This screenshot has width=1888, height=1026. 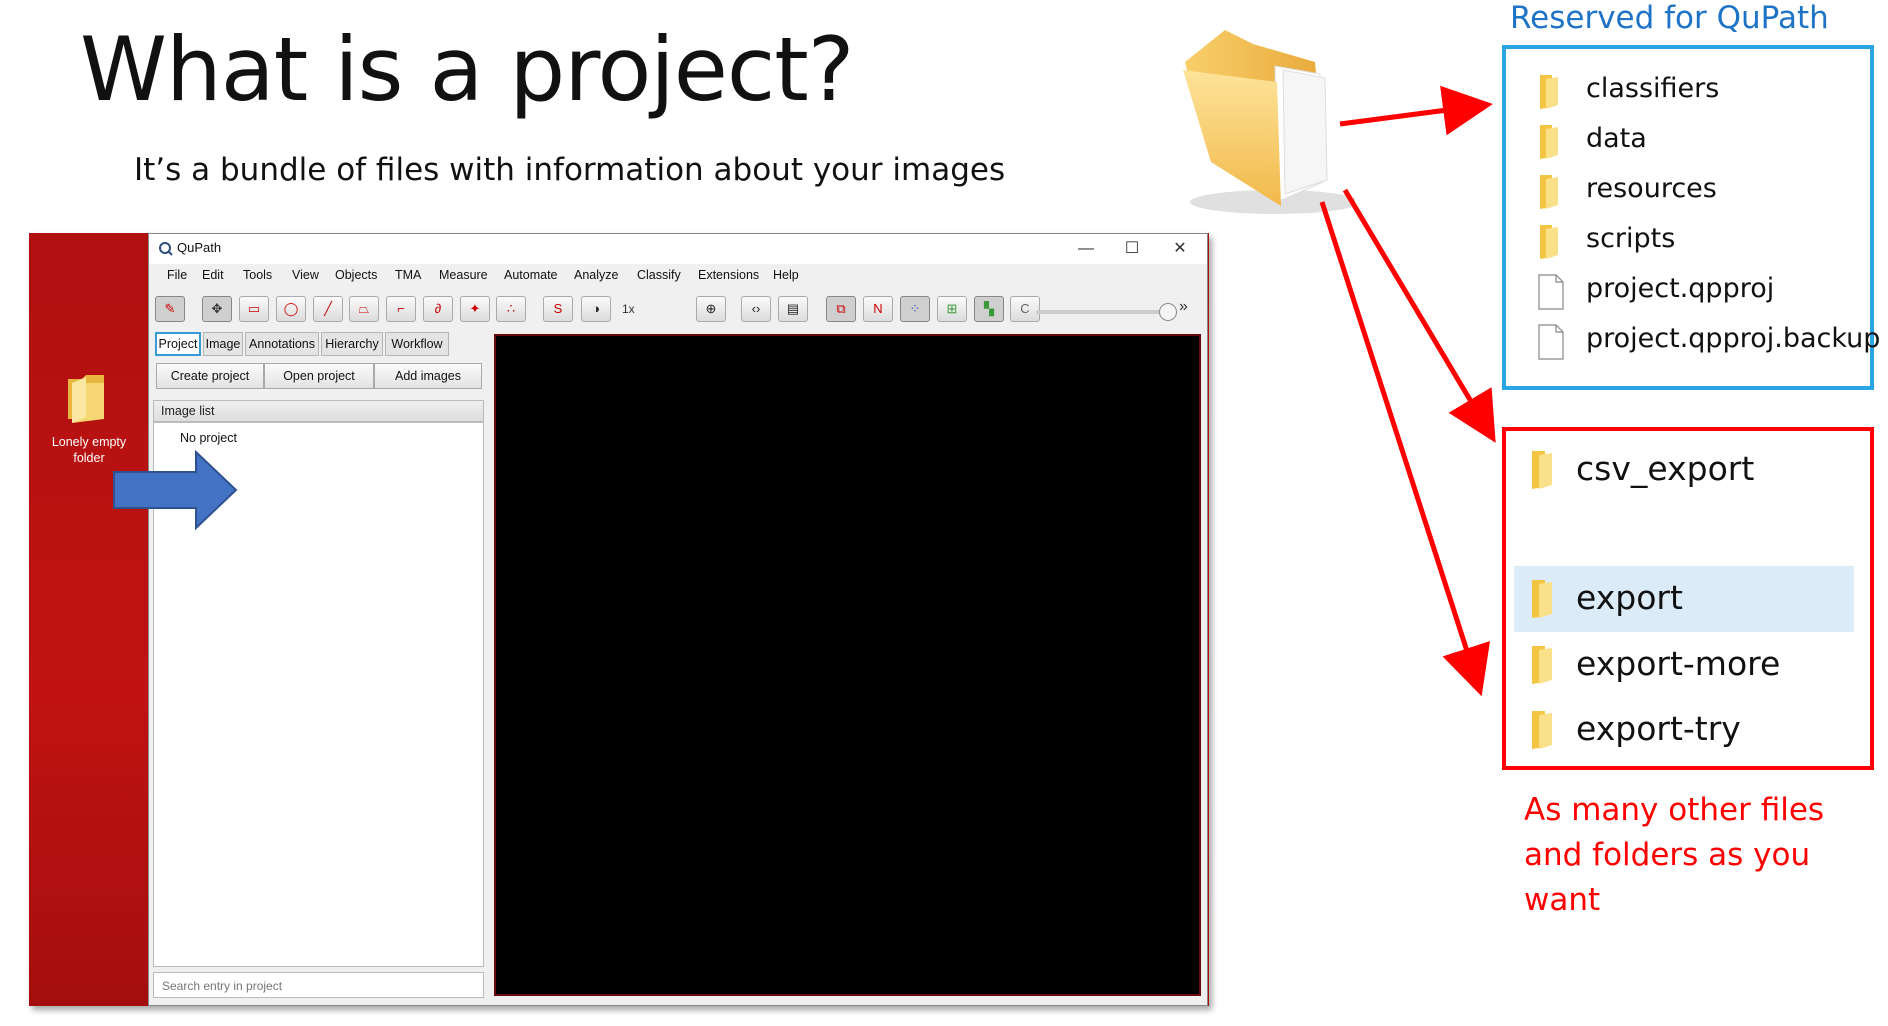 I want to click on show-tma-grid-icon: N, so click(x=878, y=309).